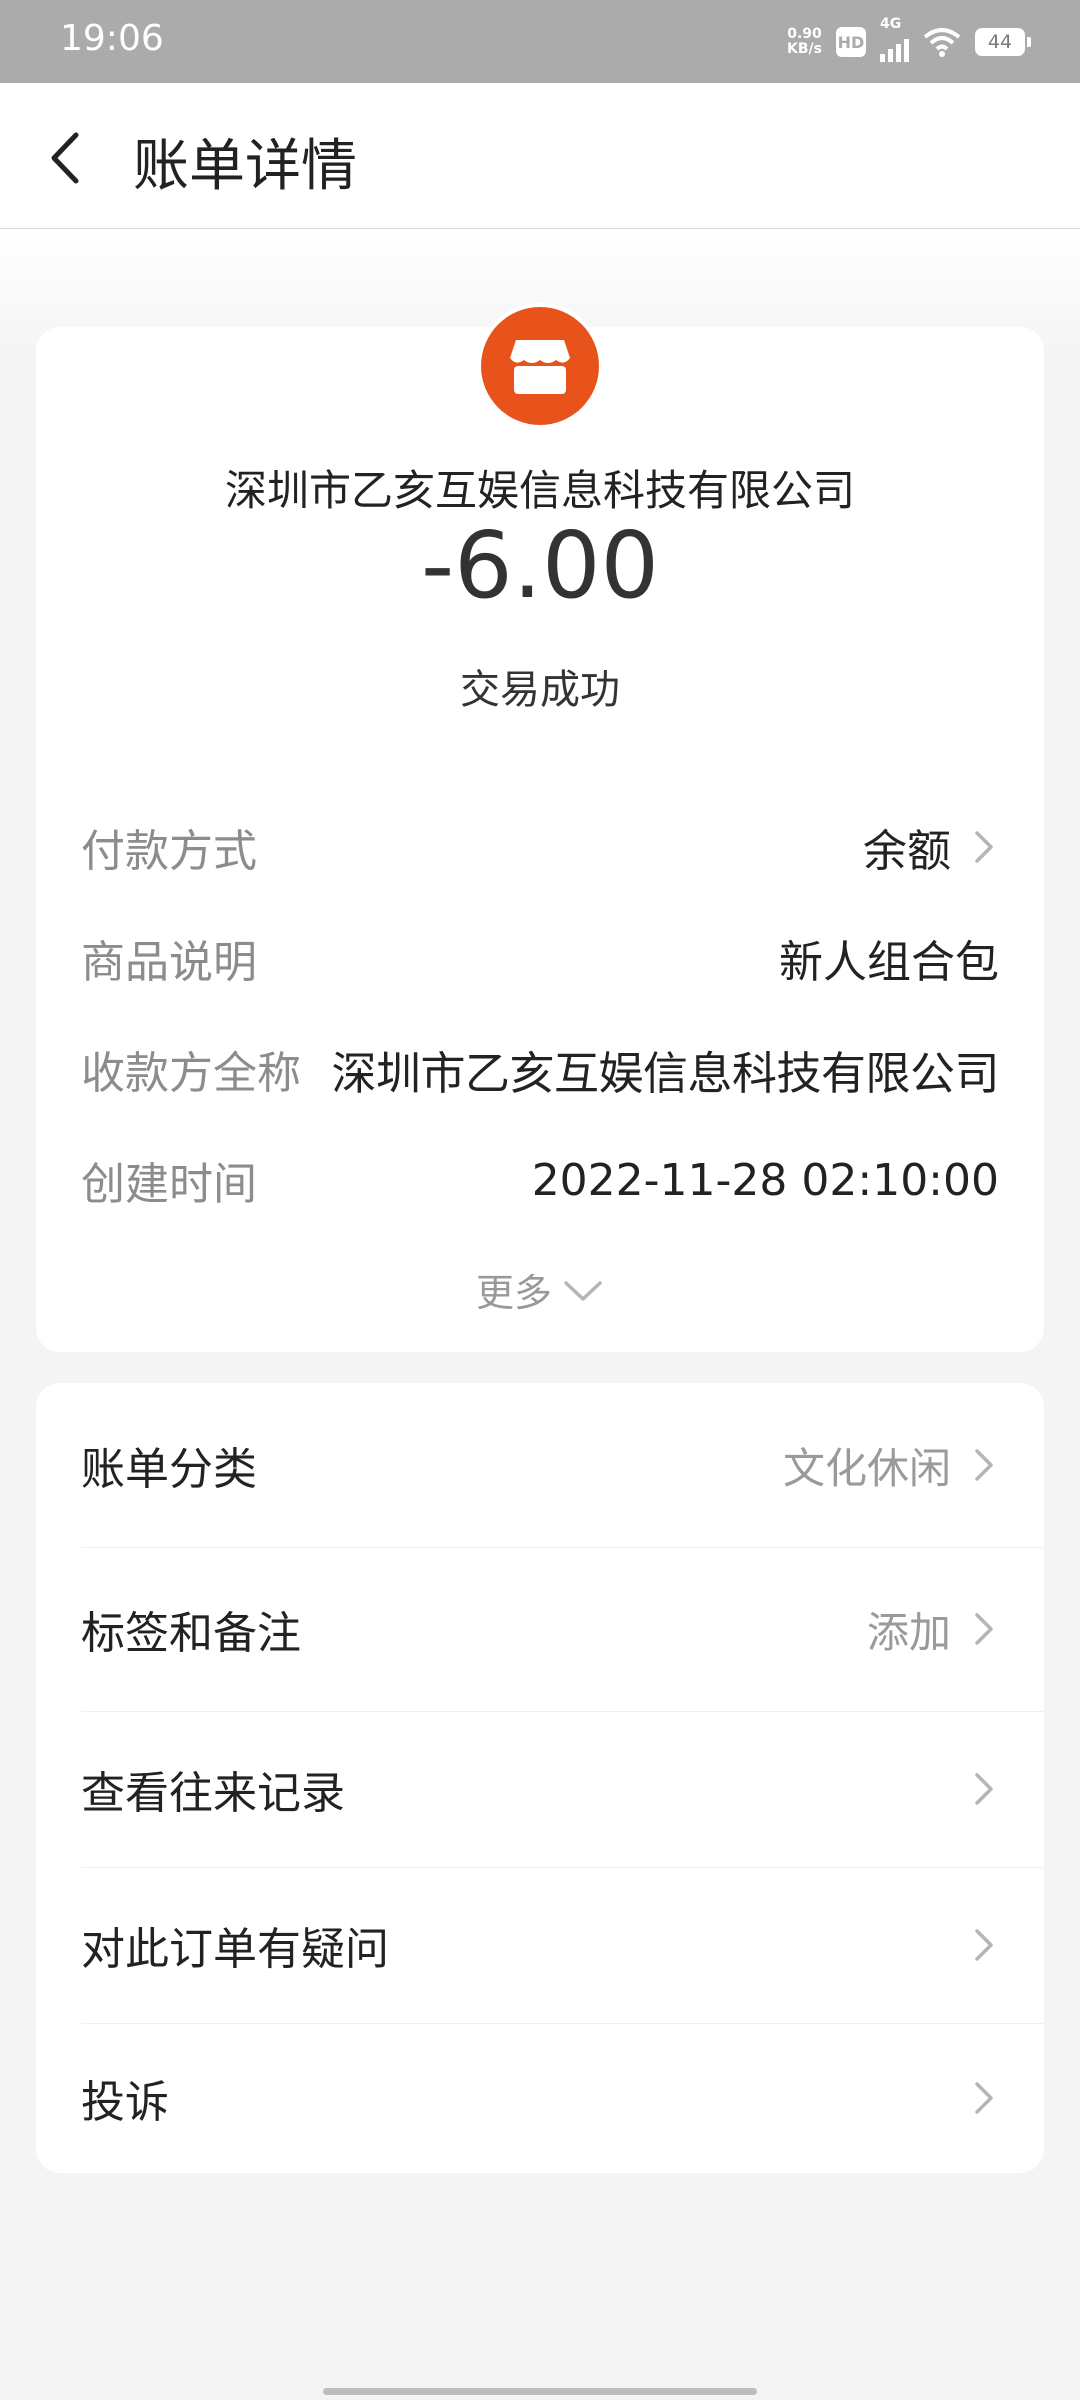 Image resolution: width=1080 pixels, height=2400 pixels. Describe the element at coordinates (866, 1468) in the screenshot. I see `menu-value: 文化休闲` at that location.